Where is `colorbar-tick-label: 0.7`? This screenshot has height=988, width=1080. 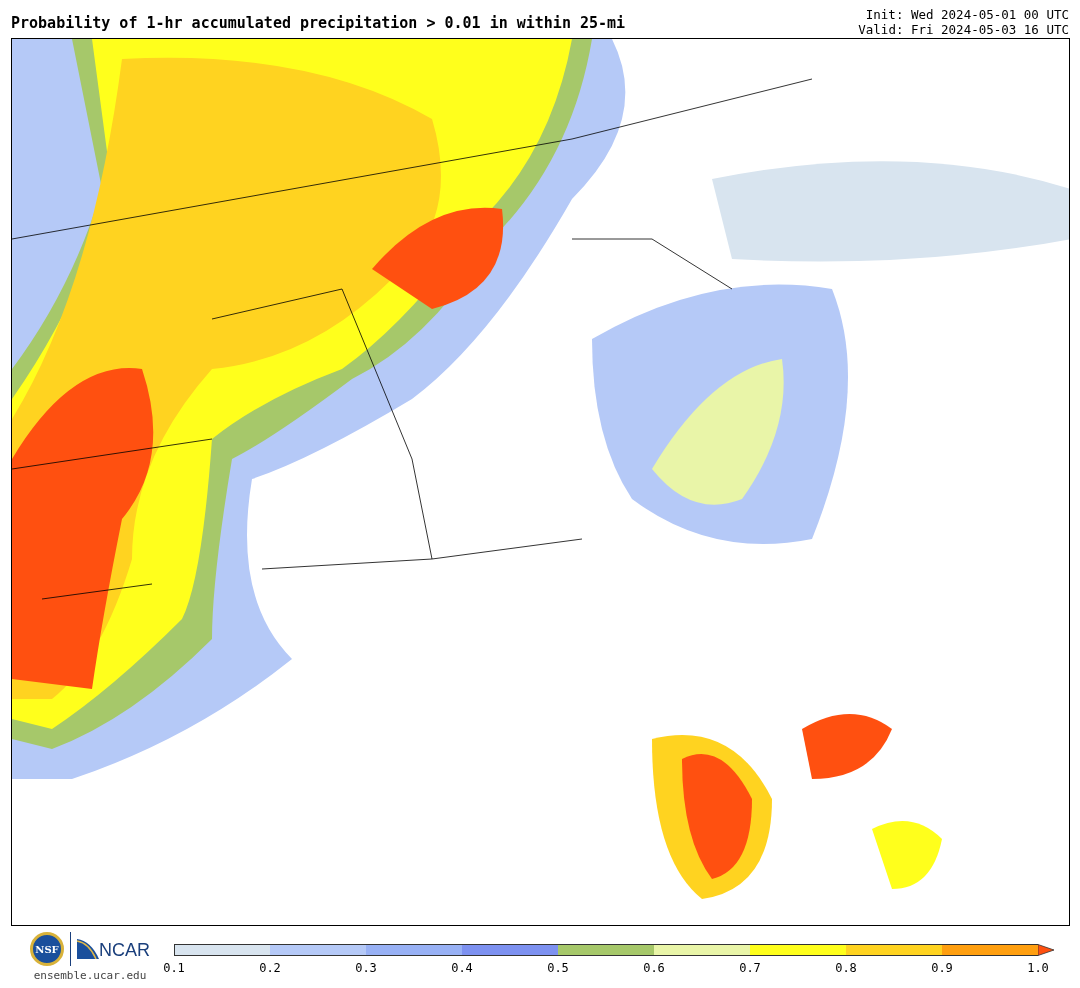 colorbar-tick-label: 0.7 is located at coordinates (750, 968).